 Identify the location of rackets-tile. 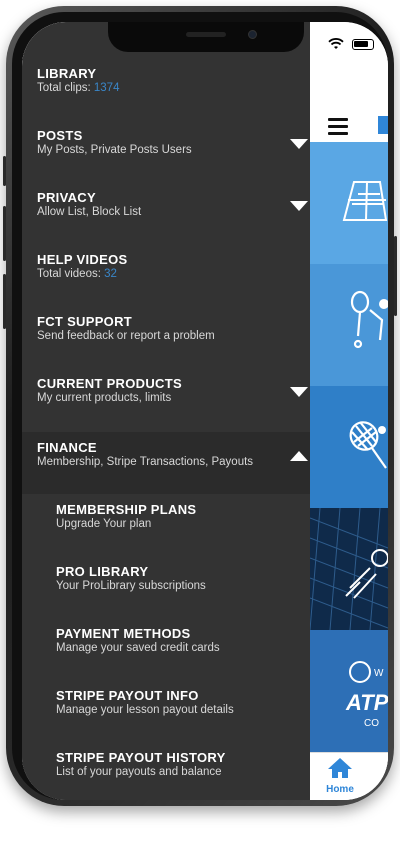
(349, 447).